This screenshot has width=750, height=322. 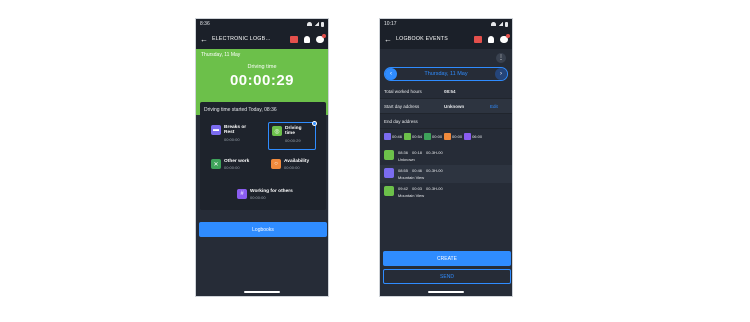 What do you see at coordinates (221, 55) in the screenshot?
I see `current-date: Thursday, 11 May` at bounding box center [221, 55].